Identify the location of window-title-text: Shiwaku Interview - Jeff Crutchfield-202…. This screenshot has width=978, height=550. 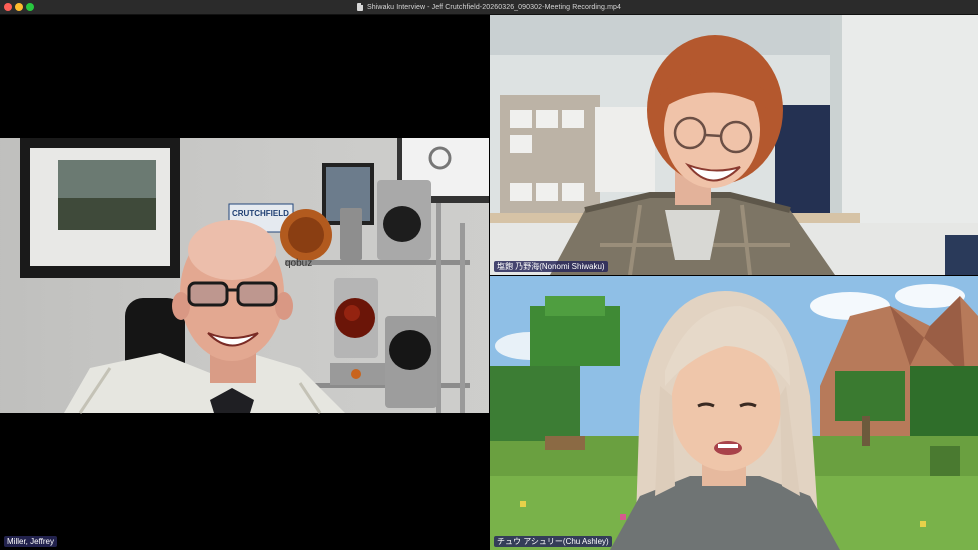
(494, 7).